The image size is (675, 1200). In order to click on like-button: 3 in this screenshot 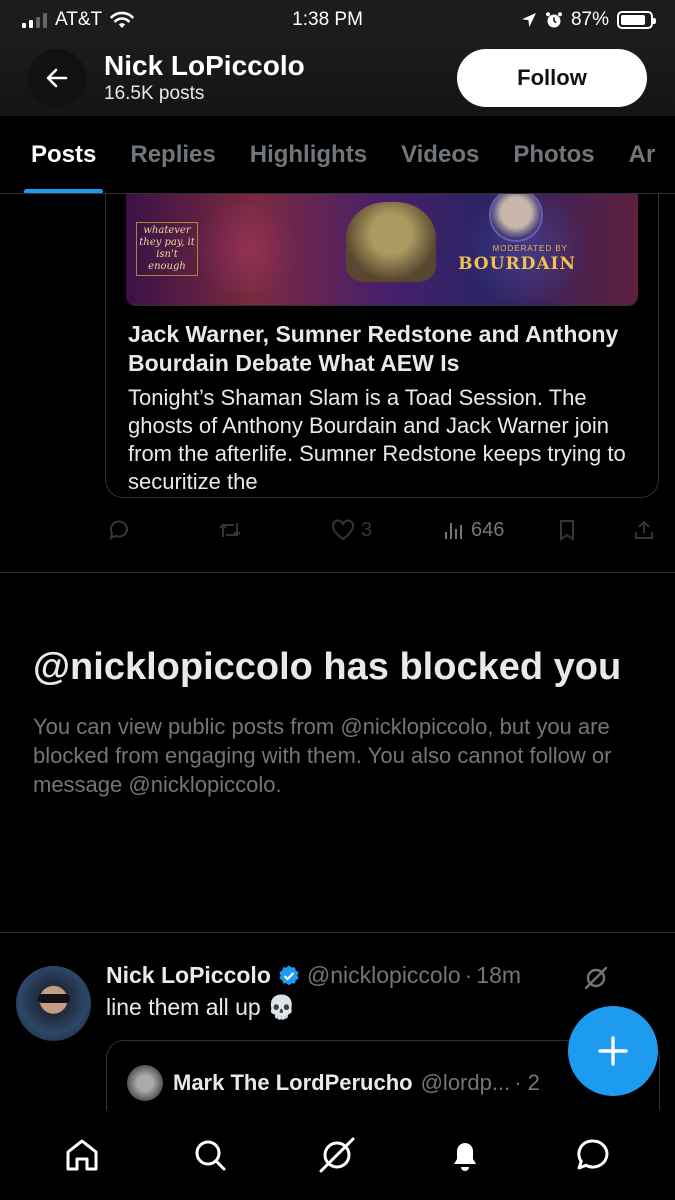, I will do `click(351, 530)`.